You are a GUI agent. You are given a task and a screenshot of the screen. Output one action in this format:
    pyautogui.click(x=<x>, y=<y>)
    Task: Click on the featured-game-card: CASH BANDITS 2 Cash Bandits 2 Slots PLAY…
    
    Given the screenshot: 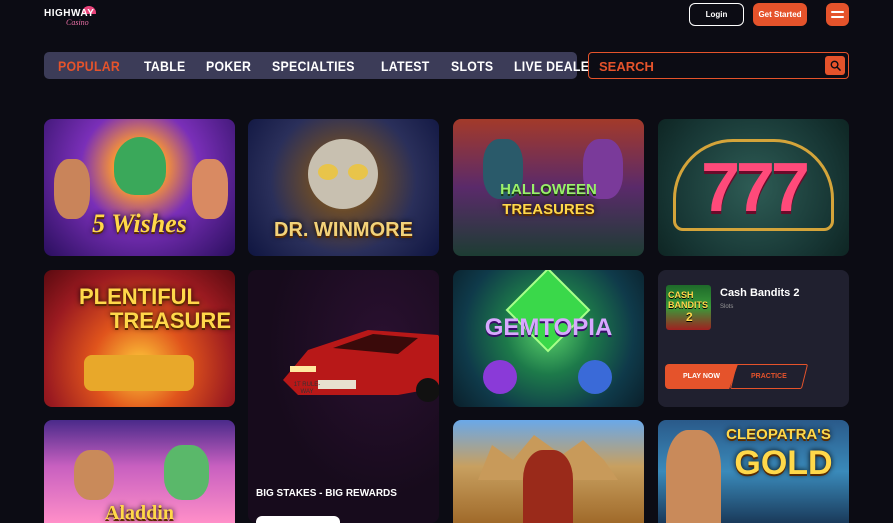 What is the action you would take?
    pyautogui.click(x=753, y=338)
    